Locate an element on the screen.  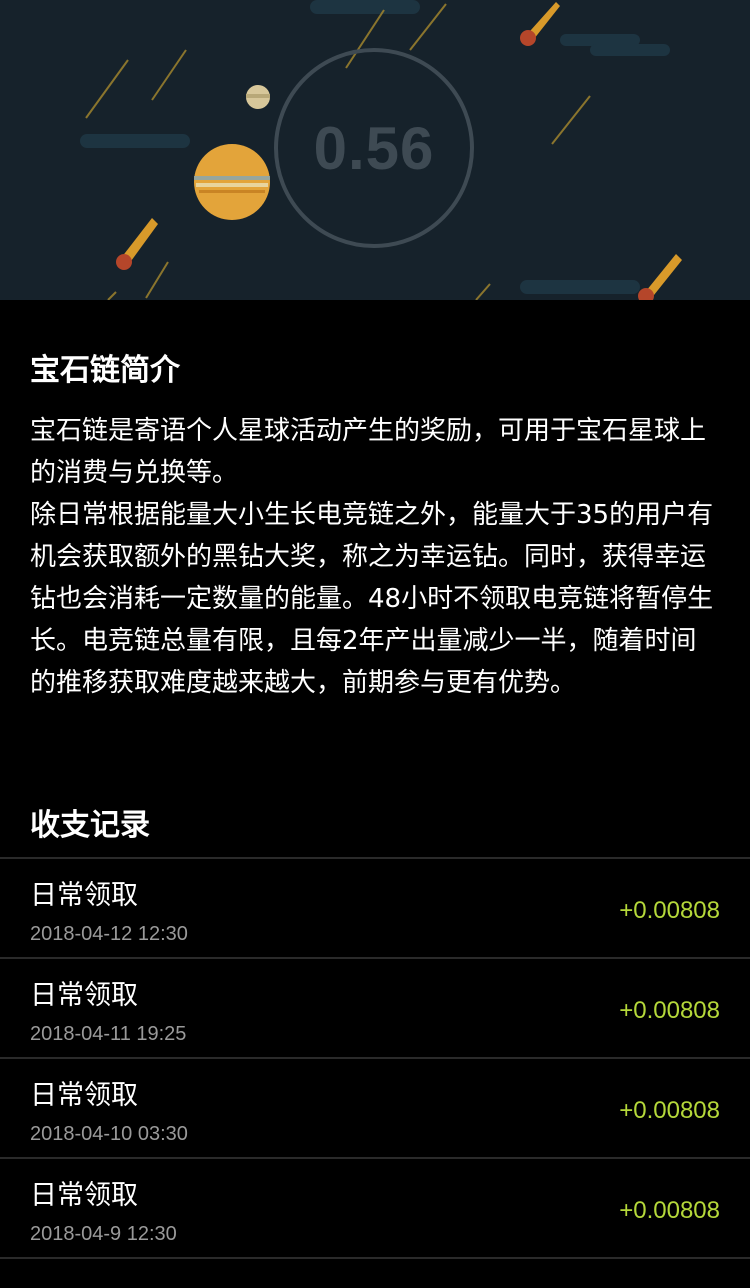
record-time: 2018-04-12 12:30 is located at coordinates (109, 934).